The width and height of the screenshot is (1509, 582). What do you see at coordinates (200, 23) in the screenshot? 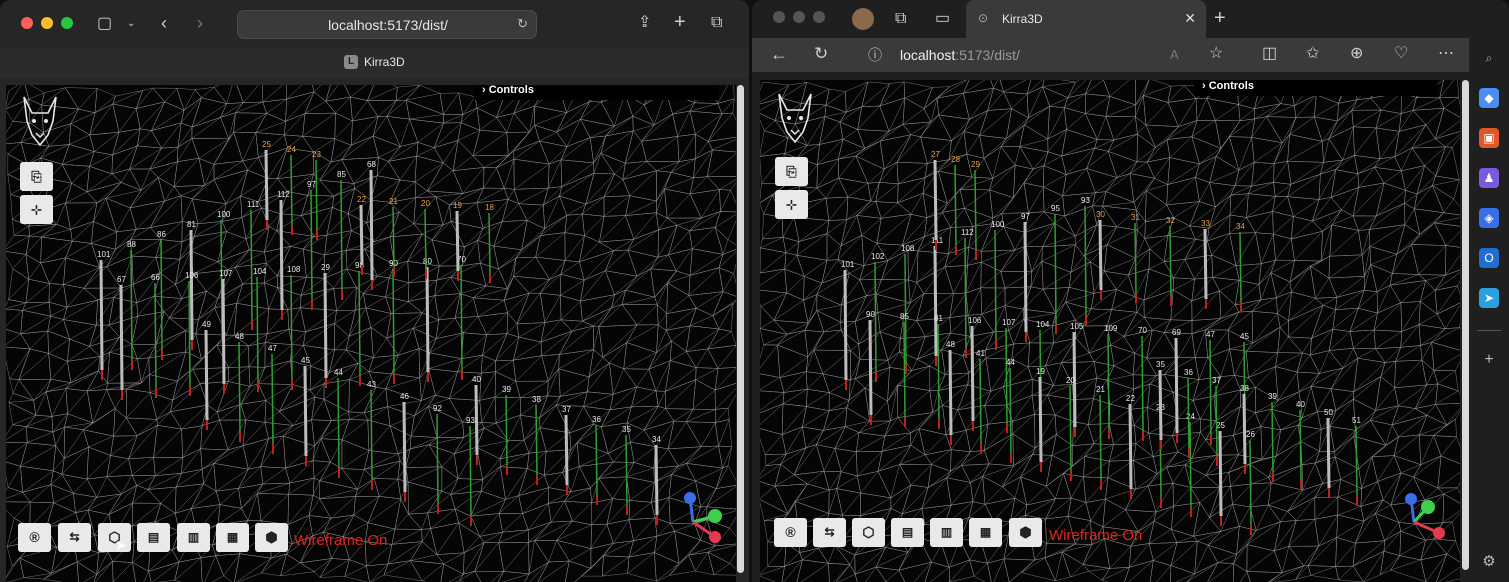
I see `forward-icon: ›` at bounding box center [200, 23].